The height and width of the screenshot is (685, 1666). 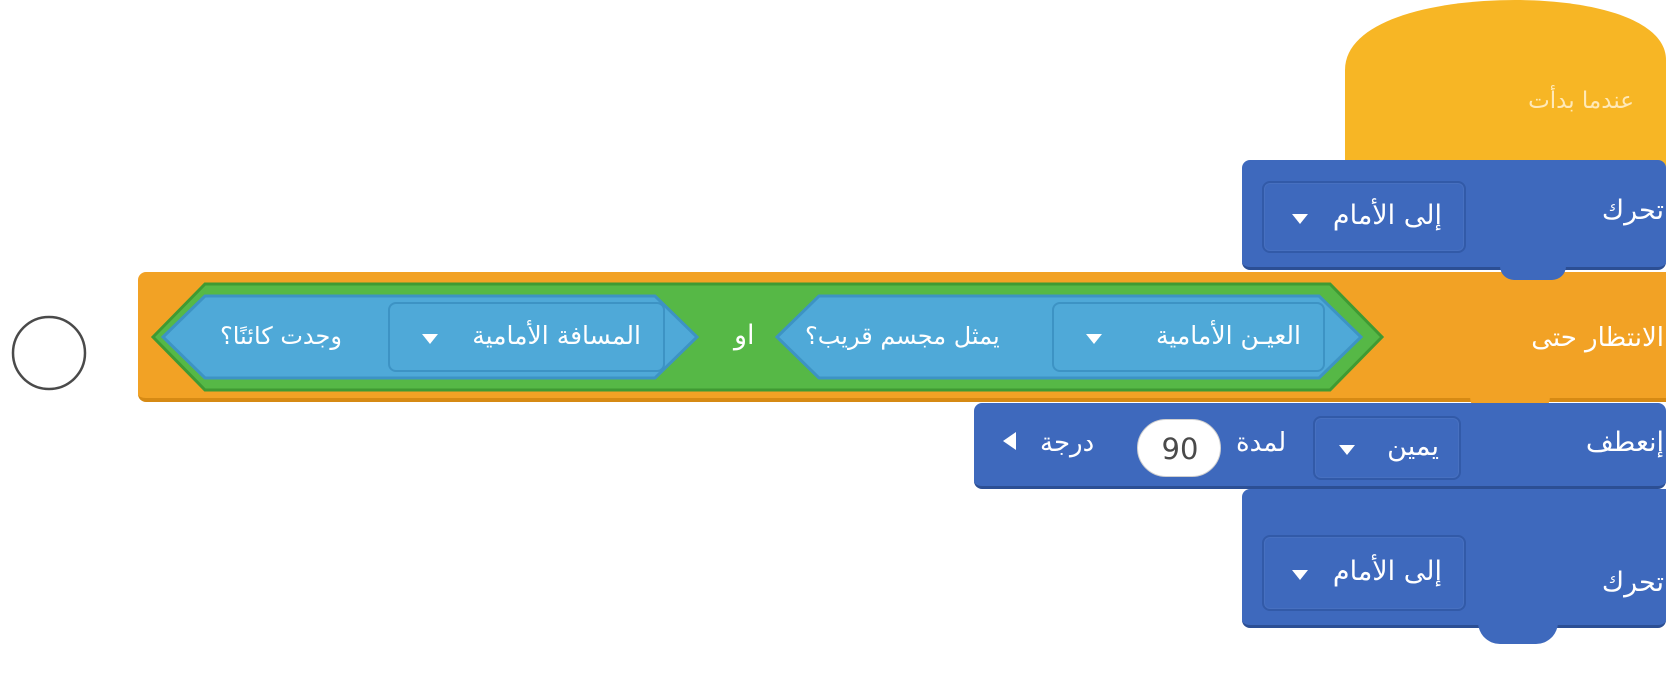 What do you see at coordinates (1581, 101) in the screenshot?
I see `when-started-label: عندما بدأت` at bounding box center [1581, 101].